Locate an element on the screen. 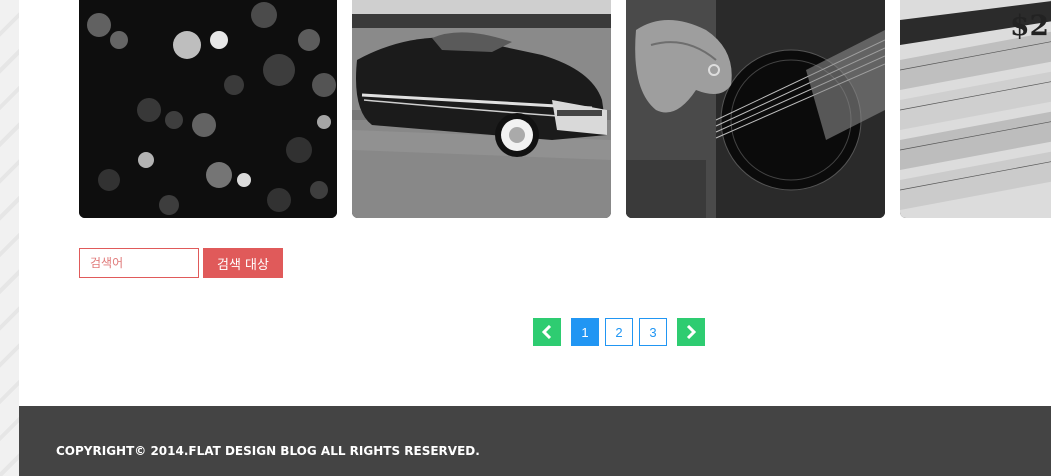  pagination-next-button is located at coordinates (691, 332).